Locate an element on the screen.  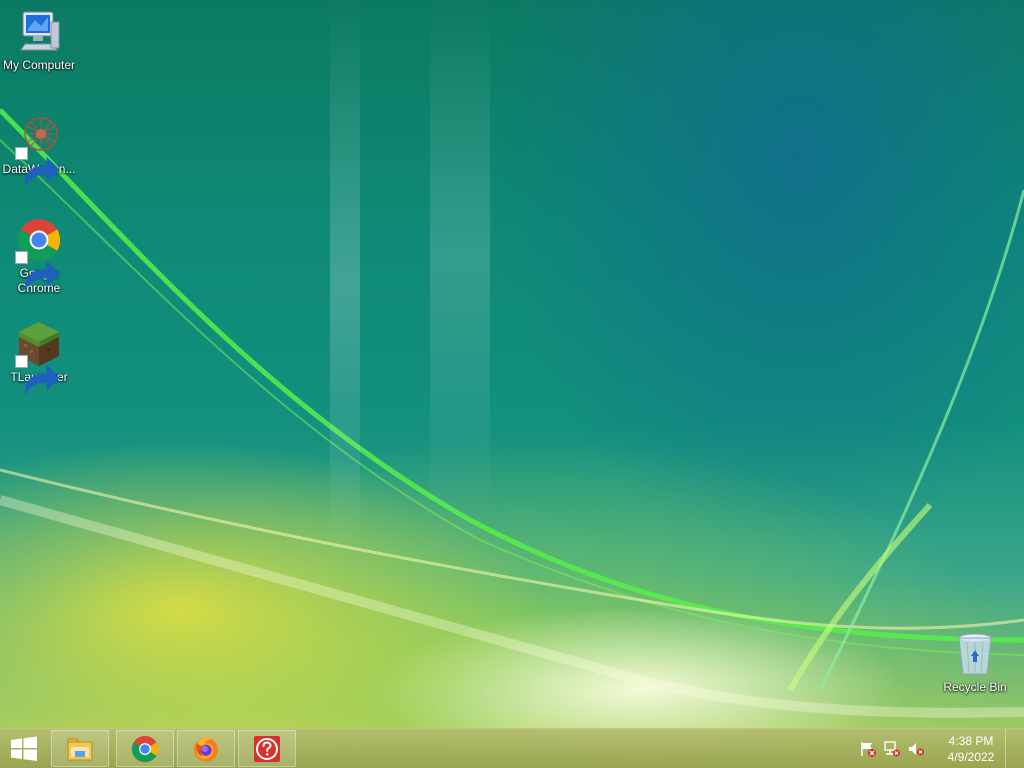
windows-logo-icon is located at coordinates (24, 748).